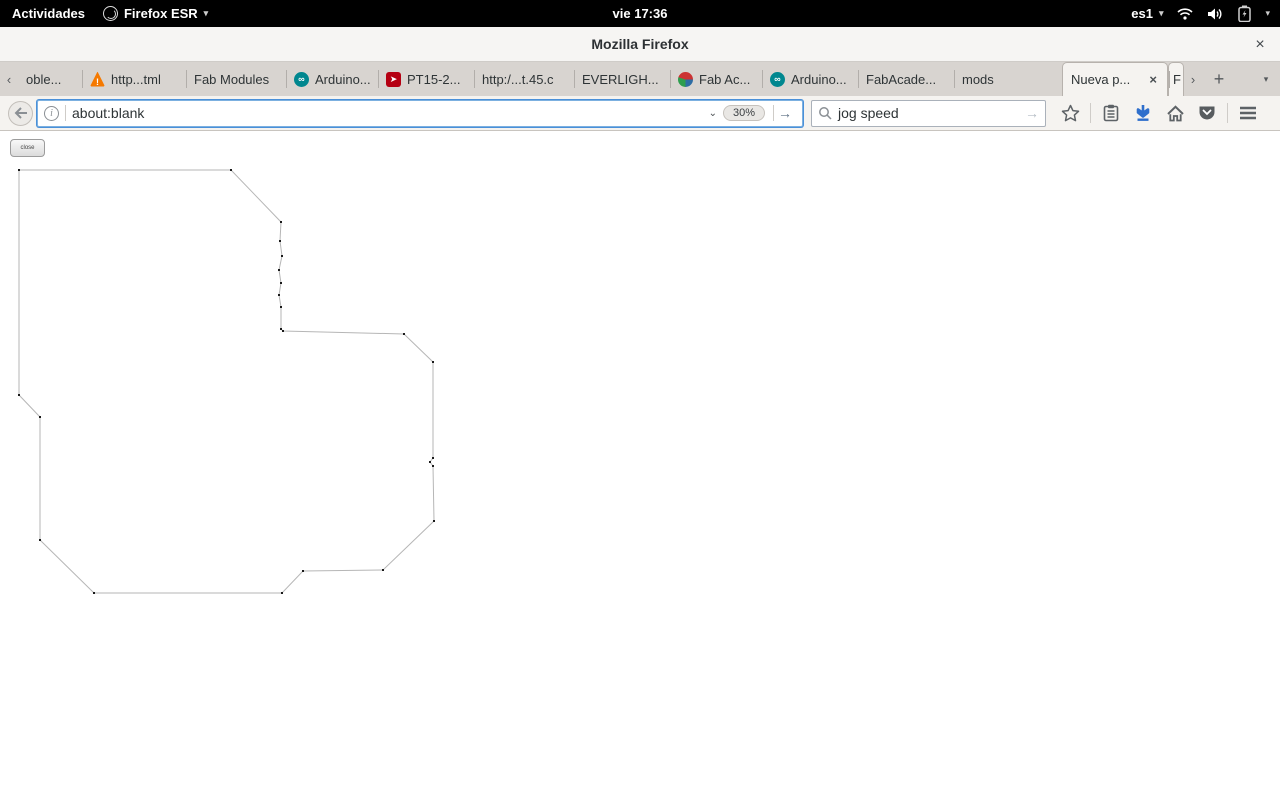 Image resolution: width=1280 pixels, height=800 pixels. What do you see at coordinates (1219, 79) in the screenshot?
I see `new-tab-button: +` at bounding box center [1219, 79].